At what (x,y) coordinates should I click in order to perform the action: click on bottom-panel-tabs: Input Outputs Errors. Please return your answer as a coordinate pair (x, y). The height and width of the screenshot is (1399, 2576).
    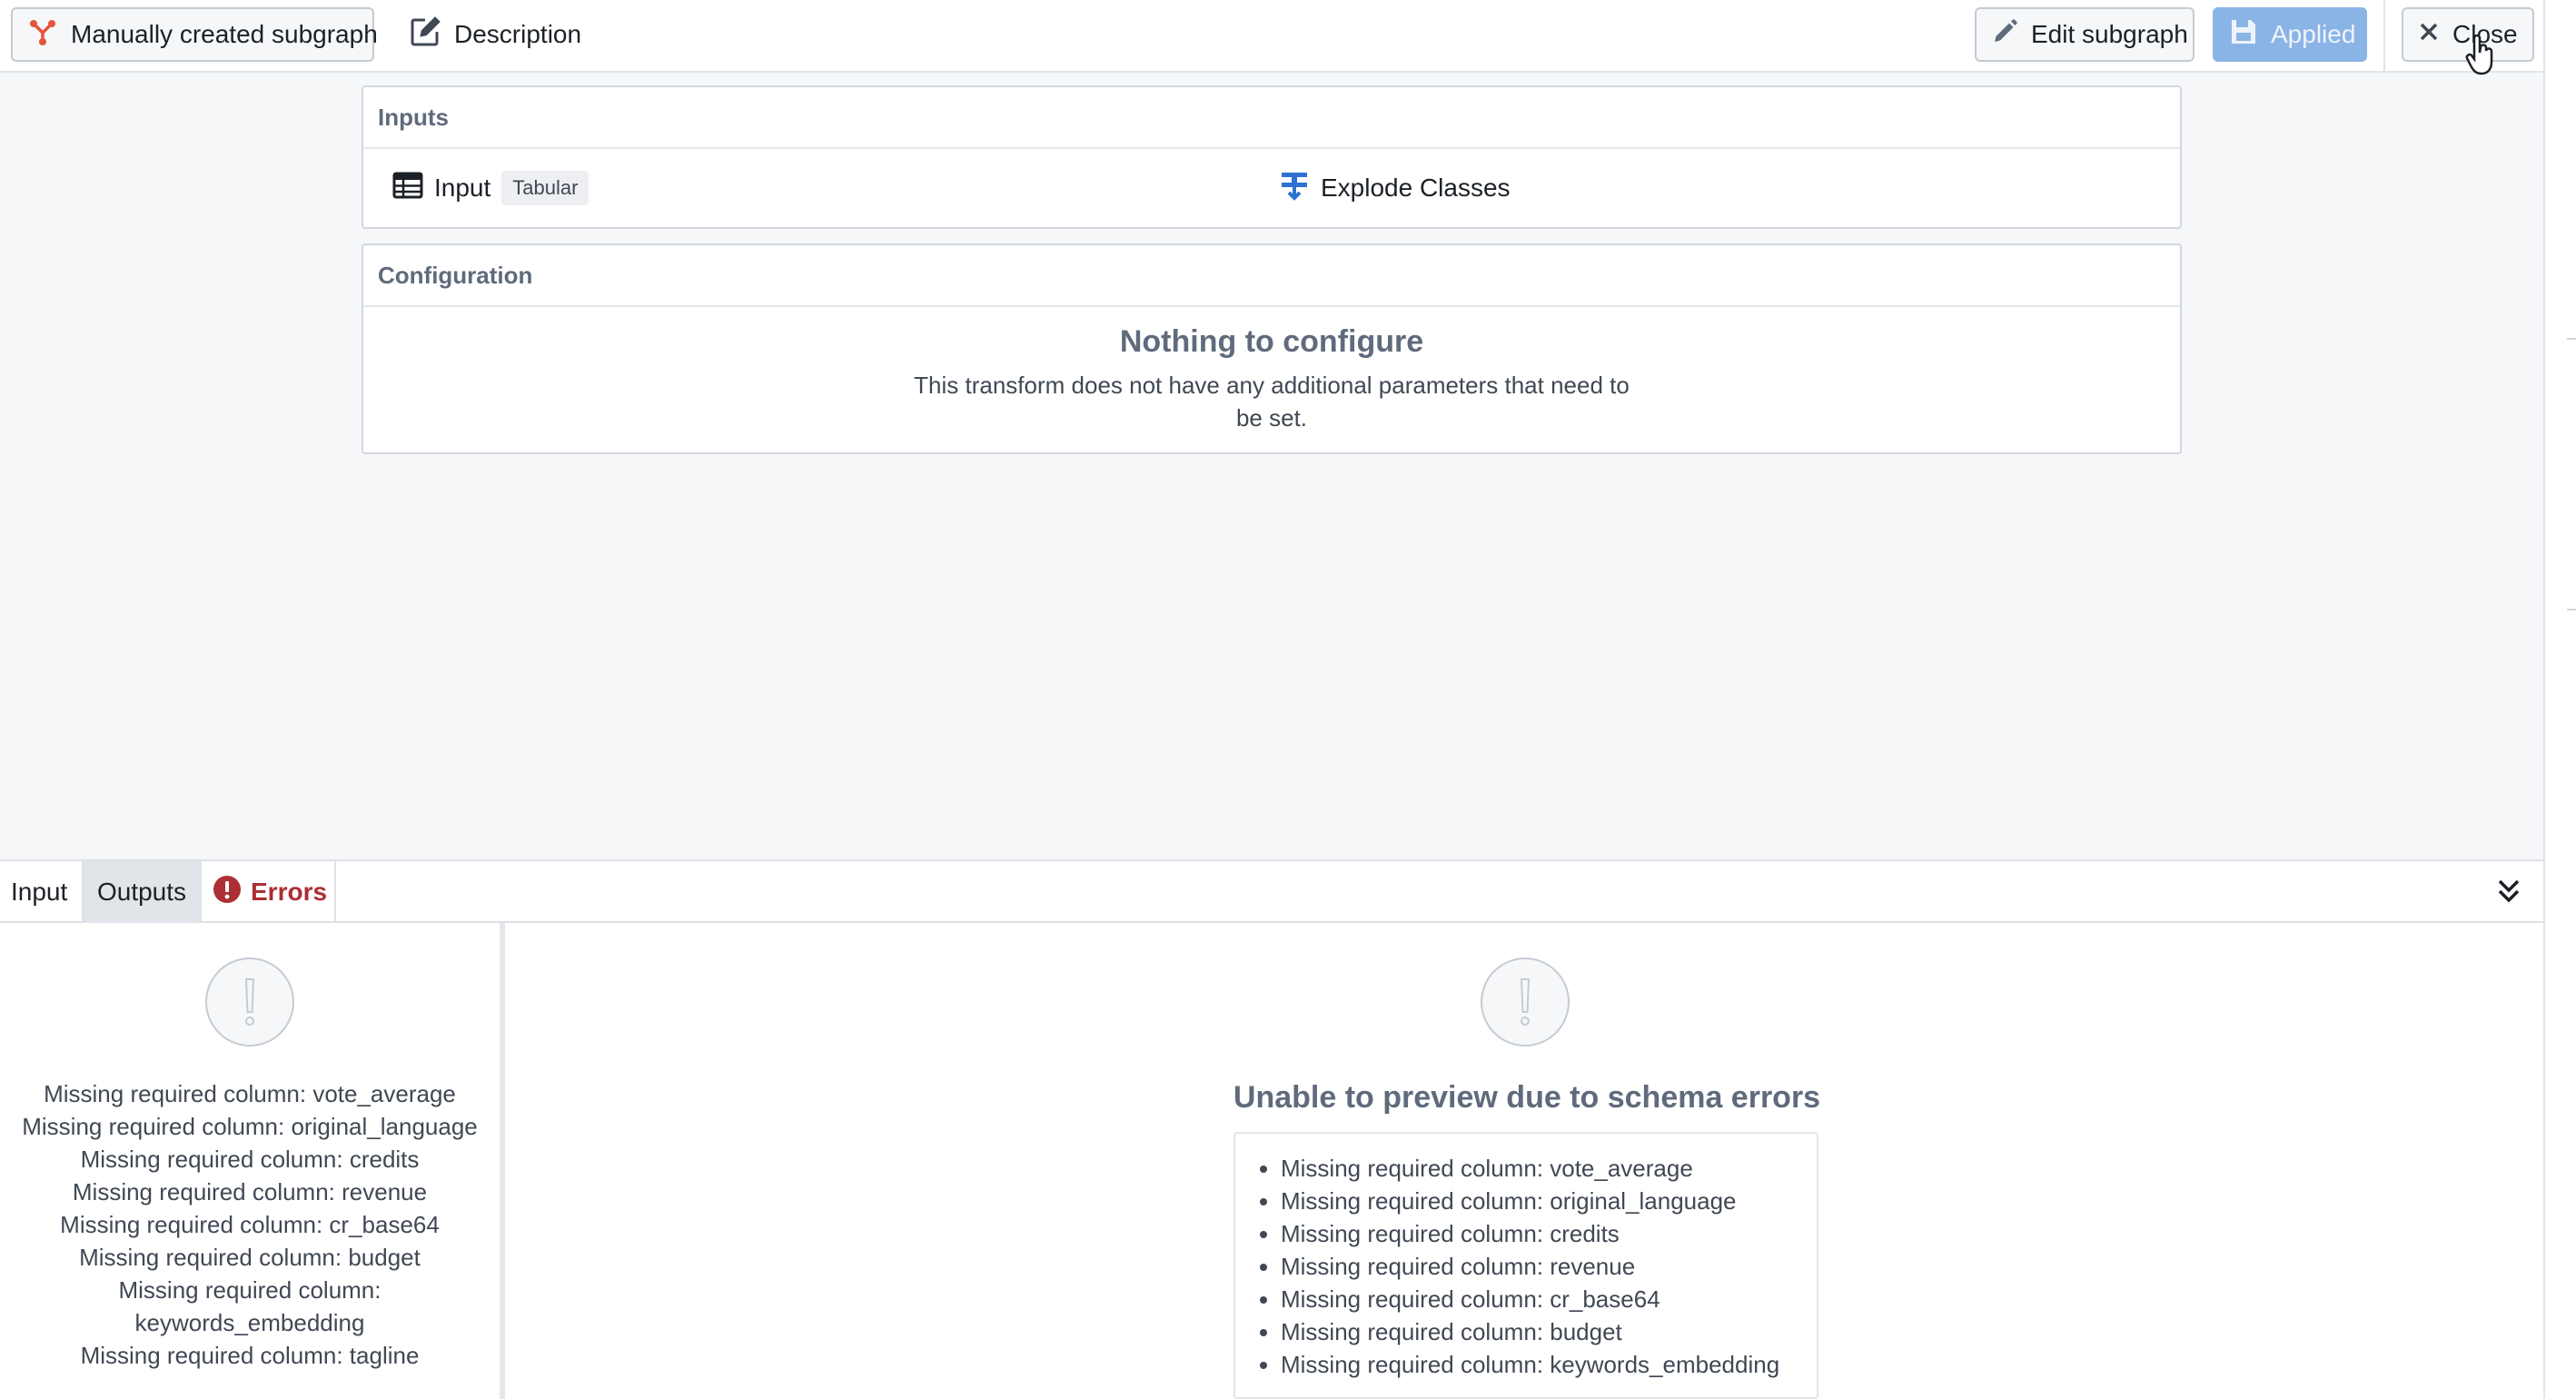
    Looking at the image, I should click on (1271, 891).